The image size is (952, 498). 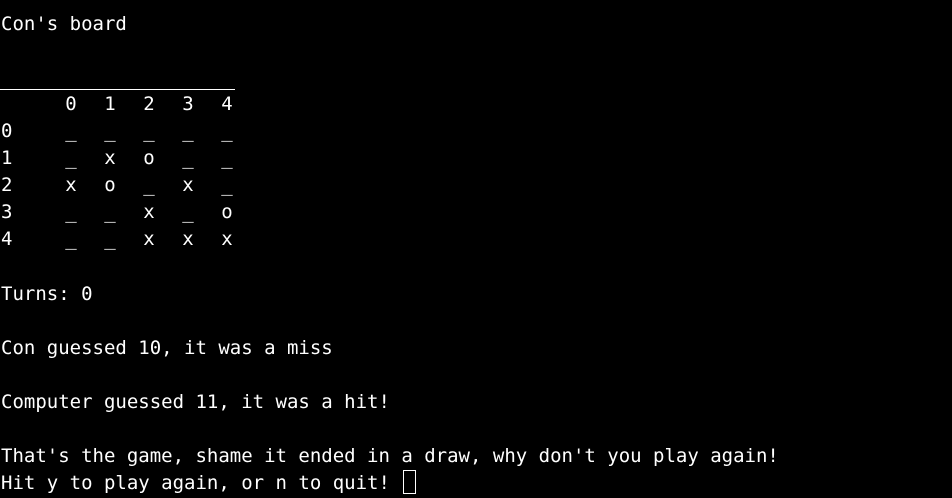 What do you see at coordinates (149, 104) in the screenshot?
I see `column-header: 2` at bounding box center [149, 104].